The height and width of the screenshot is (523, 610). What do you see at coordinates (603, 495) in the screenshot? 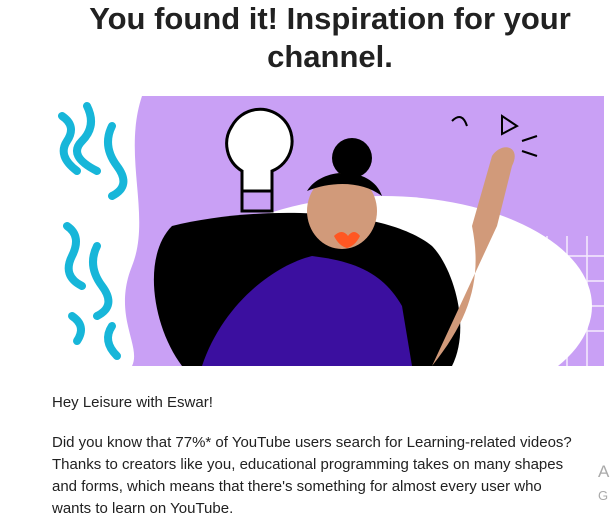
I see `side-cut-letter: G` at bounding box center [603, 495].